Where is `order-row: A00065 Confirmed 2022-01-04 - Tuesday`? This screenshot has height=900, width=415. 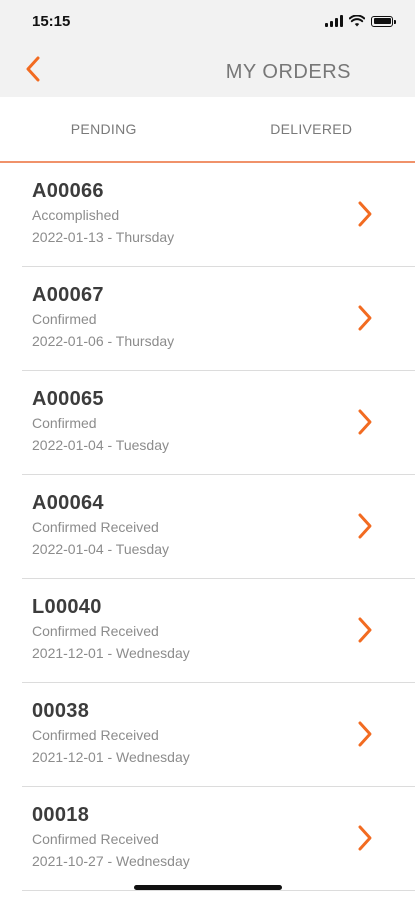 order-row: A00065 Confirmed 2022-01-04 - Tuesday is located at coordinates (218, 423).